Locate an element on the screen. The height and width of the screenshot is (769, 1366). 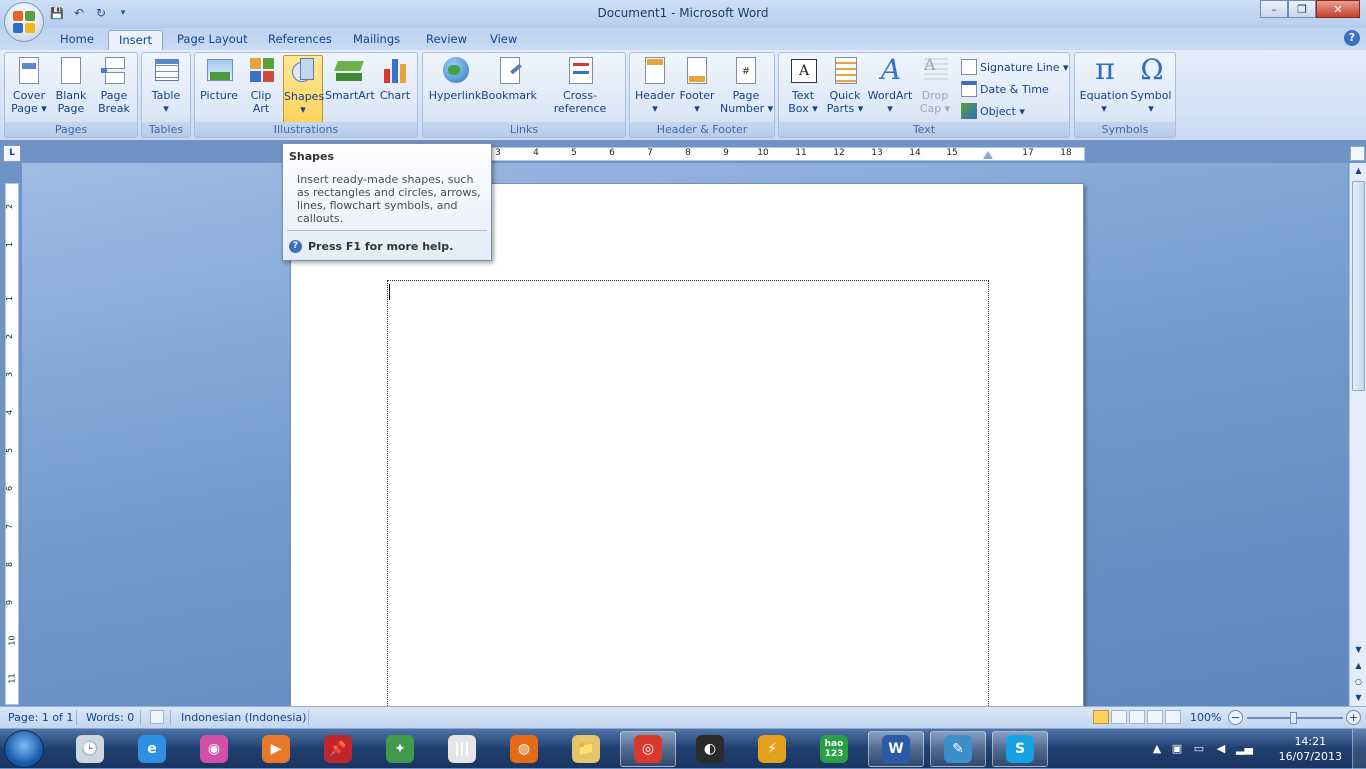
signal-icon: ▂▄ is located at coordinates (1244, 749).